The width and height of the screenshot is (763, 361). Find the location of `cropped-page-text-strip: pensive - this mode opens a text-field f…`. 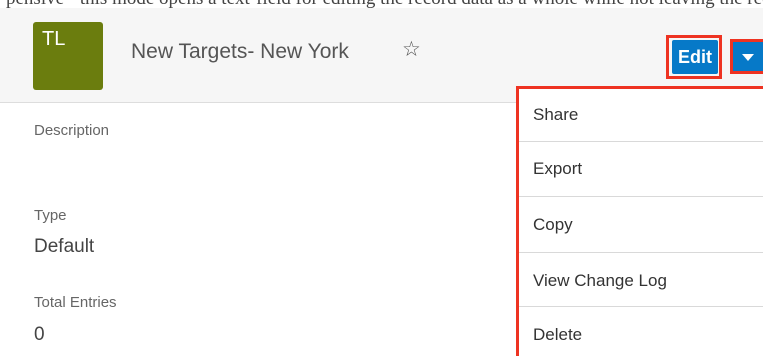

cropped-page-text-strip: pensive - this mode opens a text-field f… is located at coordinates (381, 4).